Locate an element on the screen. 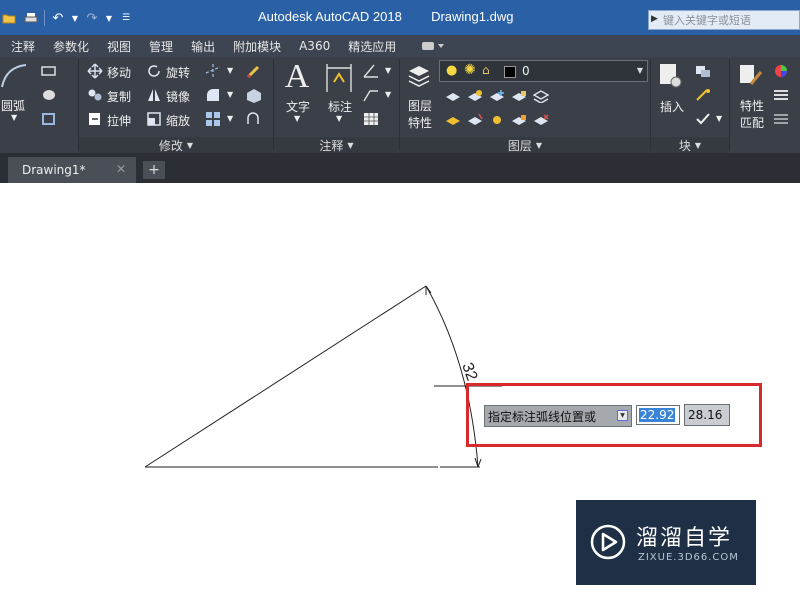  trim-icon is located at coordinates (213, 71).